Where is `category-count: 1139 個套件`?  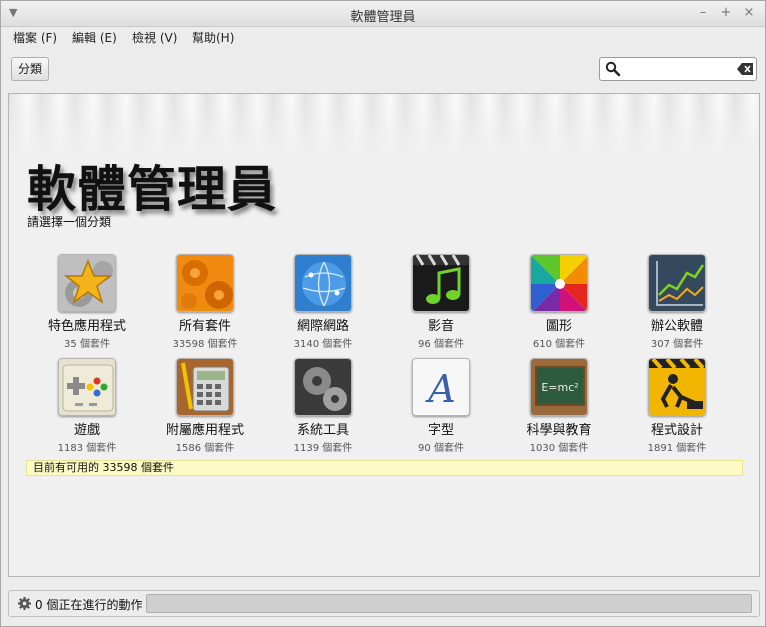 category-count: 1139 個套件 is located at coordinates (323, 448).